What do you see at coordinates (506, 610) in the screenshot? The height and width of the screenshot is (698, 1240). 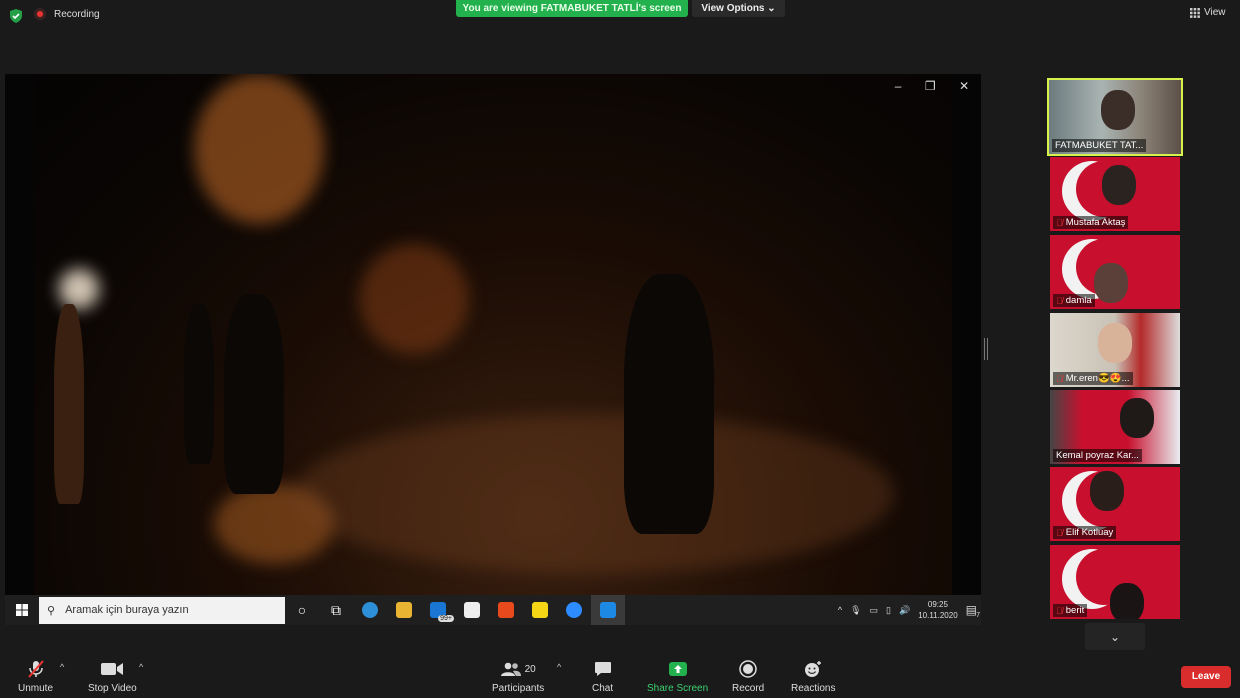 I see `office-icon` at bounding box center [506, 610].